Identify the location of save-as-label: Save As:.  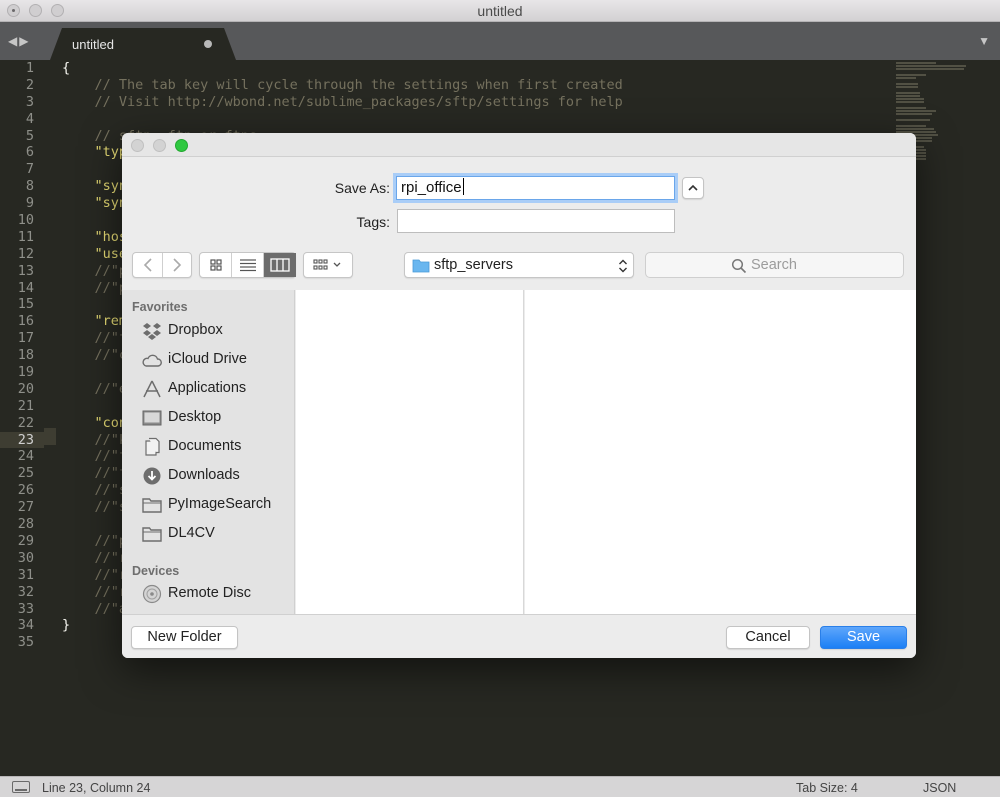
(362, 188).